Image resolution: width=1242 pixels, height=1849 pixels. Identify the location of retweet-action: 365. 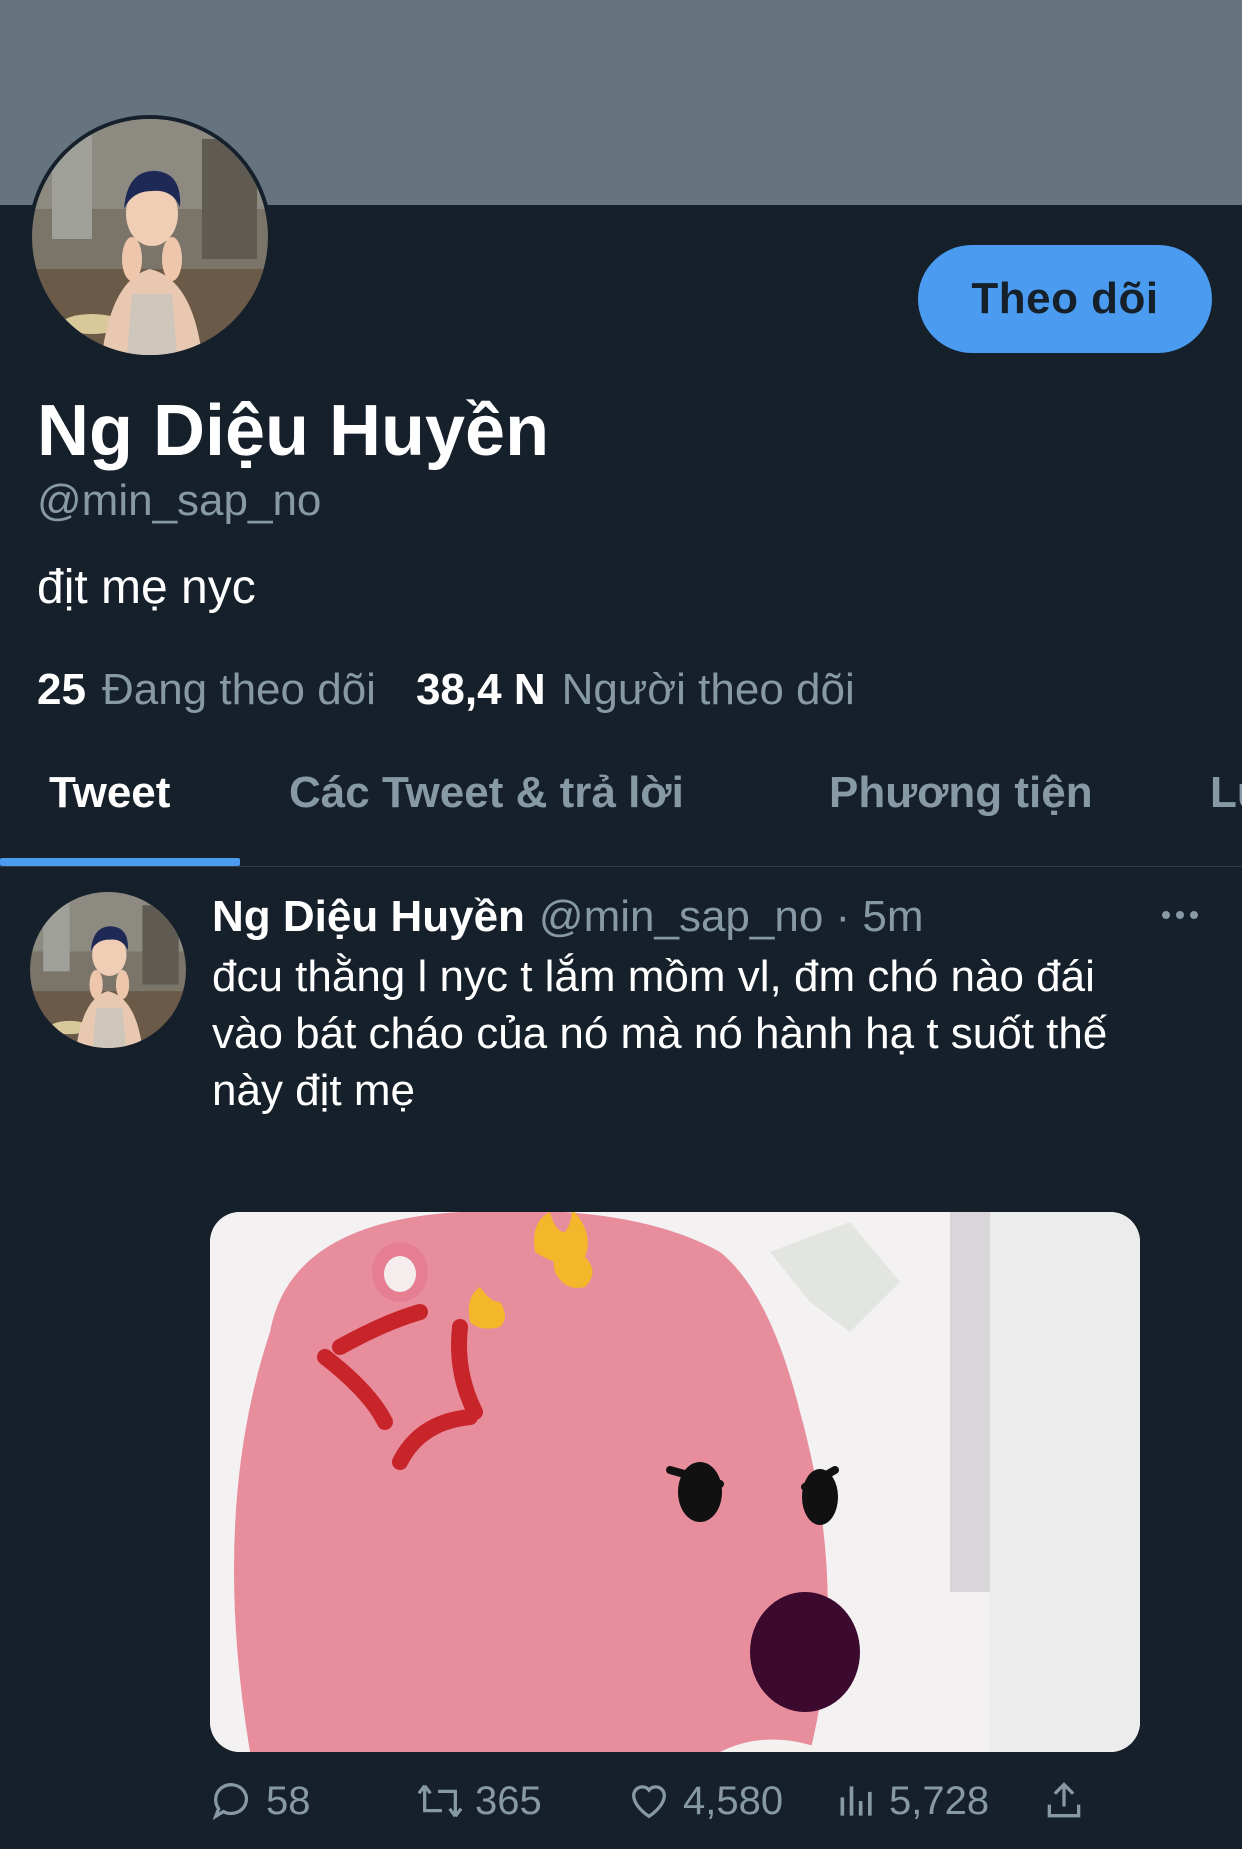
(478, 1801).